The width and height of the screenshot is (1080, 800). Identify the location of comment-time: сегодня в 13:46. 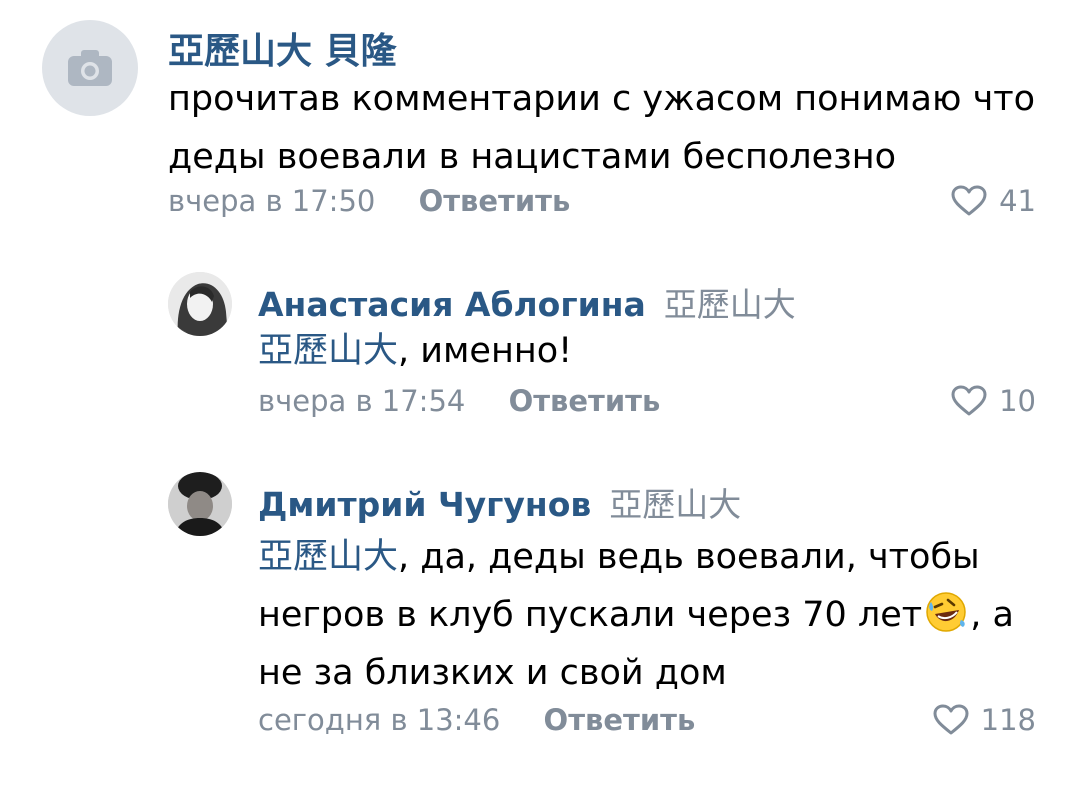
(379, 720).